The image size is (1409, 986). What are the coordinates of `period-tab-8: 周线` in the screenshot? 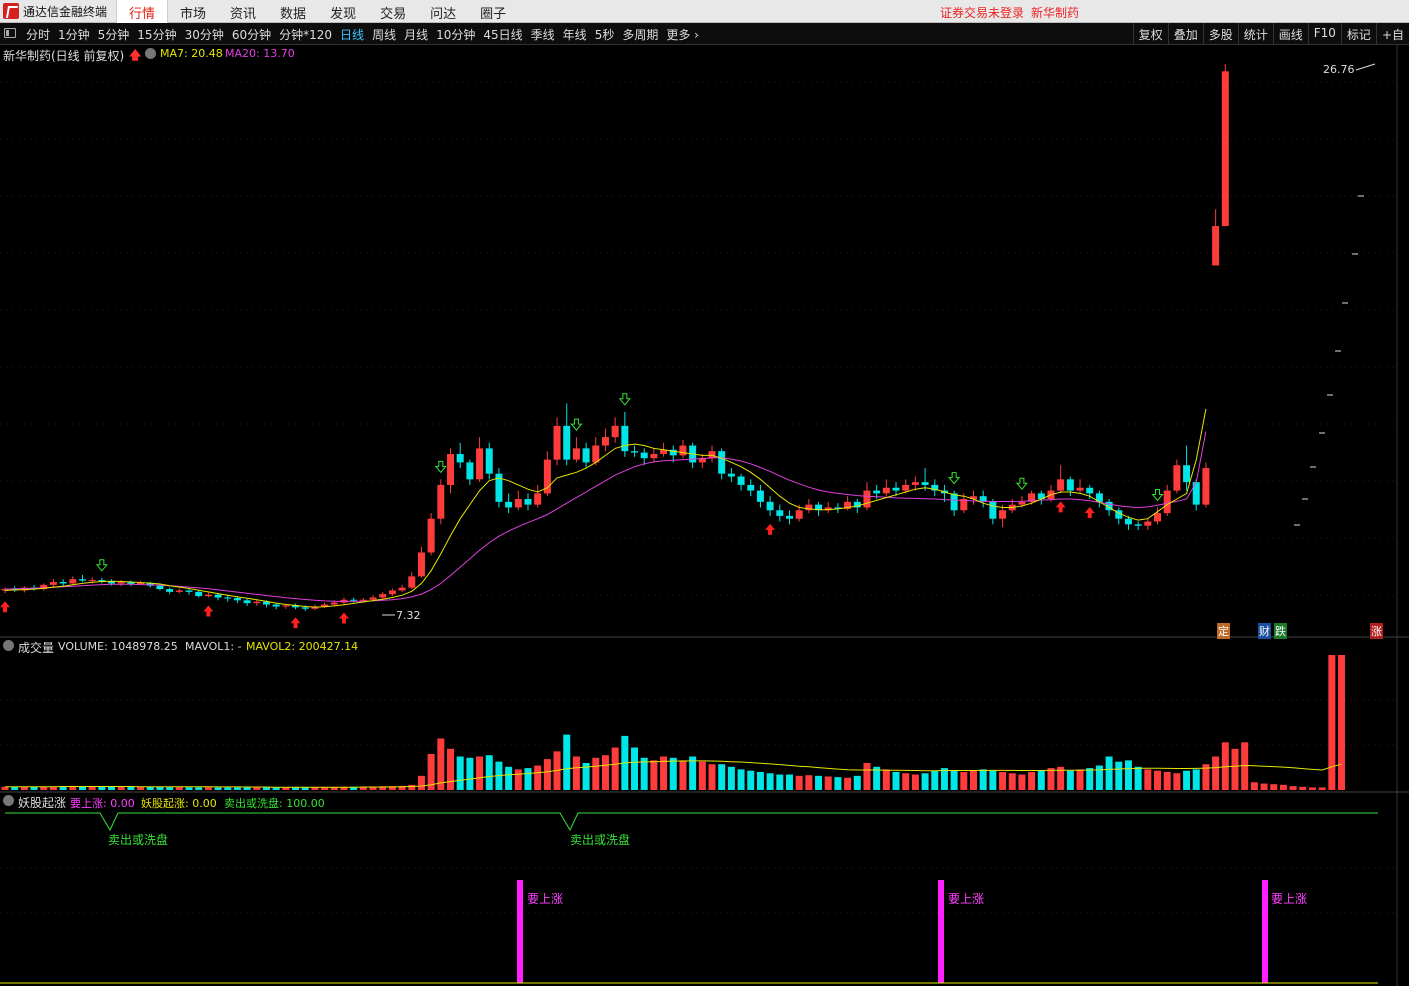 It's located at (384, 34).